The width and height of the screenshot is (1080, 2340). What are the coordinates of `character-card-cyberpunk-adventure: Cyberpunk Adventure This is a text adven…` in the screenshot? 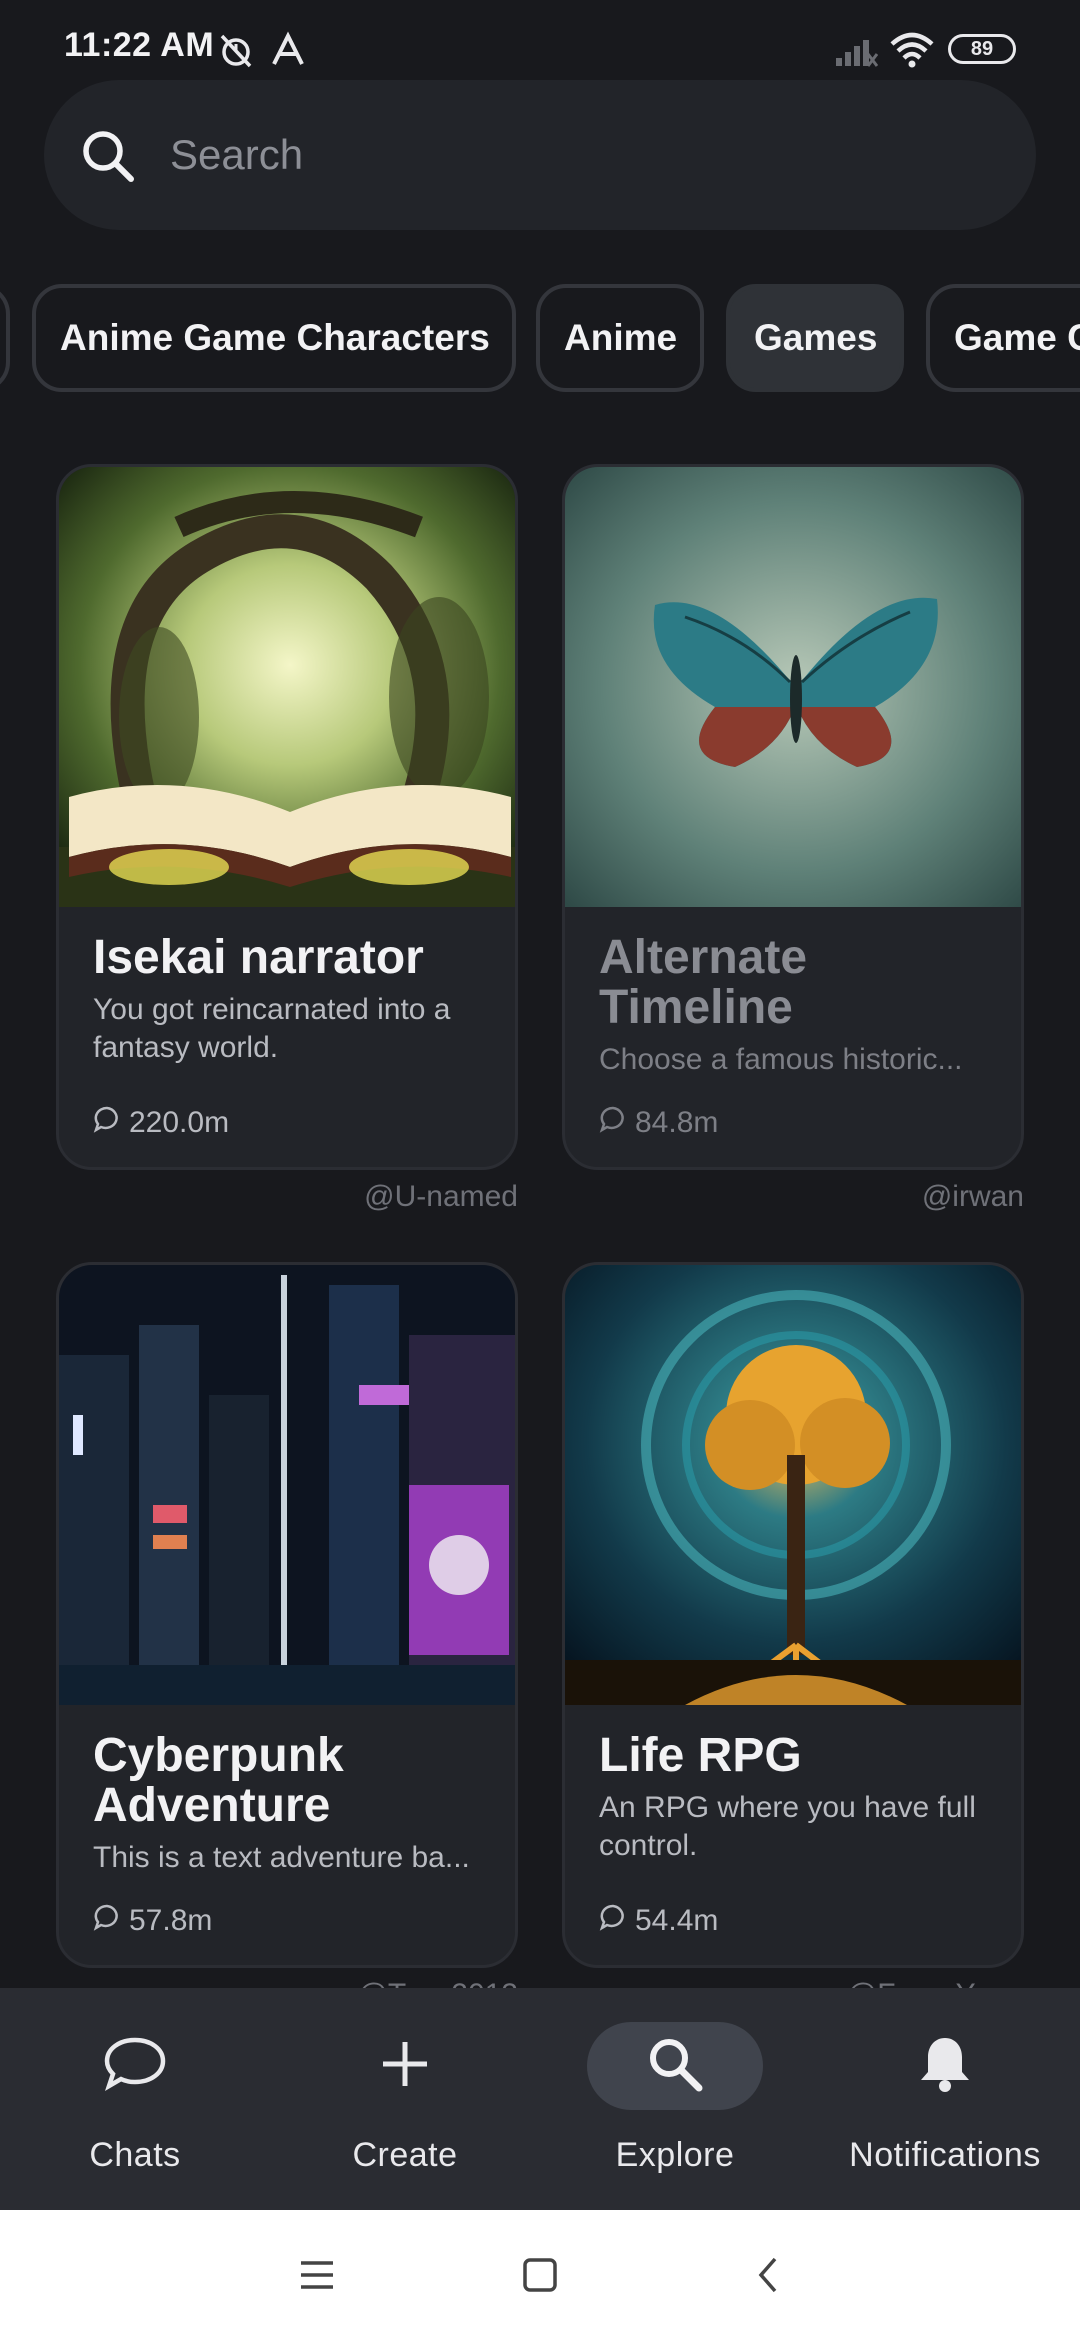 It's located at (287, 1615).